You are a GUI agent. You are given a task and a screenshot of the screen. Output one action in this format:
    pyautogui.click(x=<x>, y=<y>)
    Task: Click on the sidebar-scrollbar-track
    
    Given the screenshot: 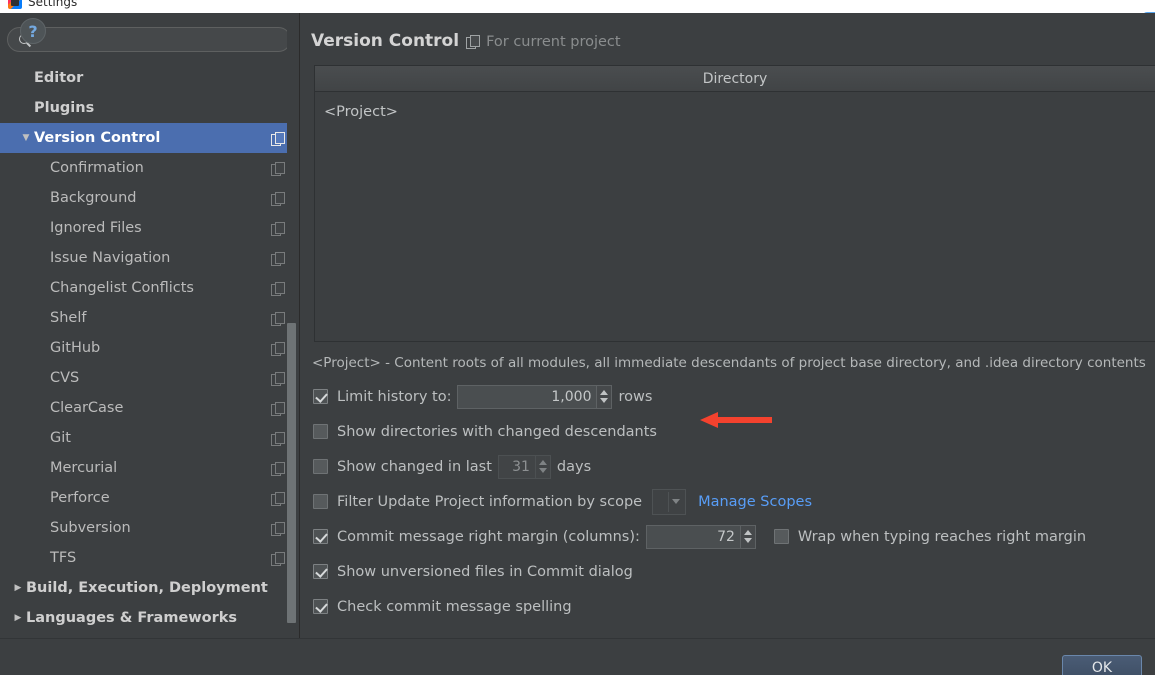 What is the action you would take?
    pyautogui.click(x=292, y=325)
    